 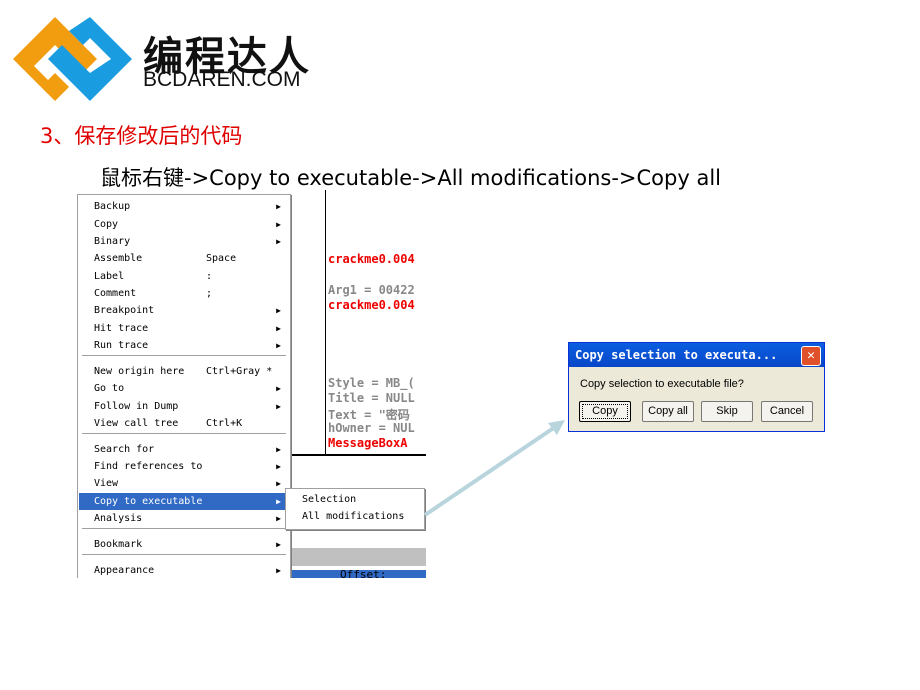 I want to click on menu-item-bookmark: Bookmark ▶, so click(x=183, y=544).